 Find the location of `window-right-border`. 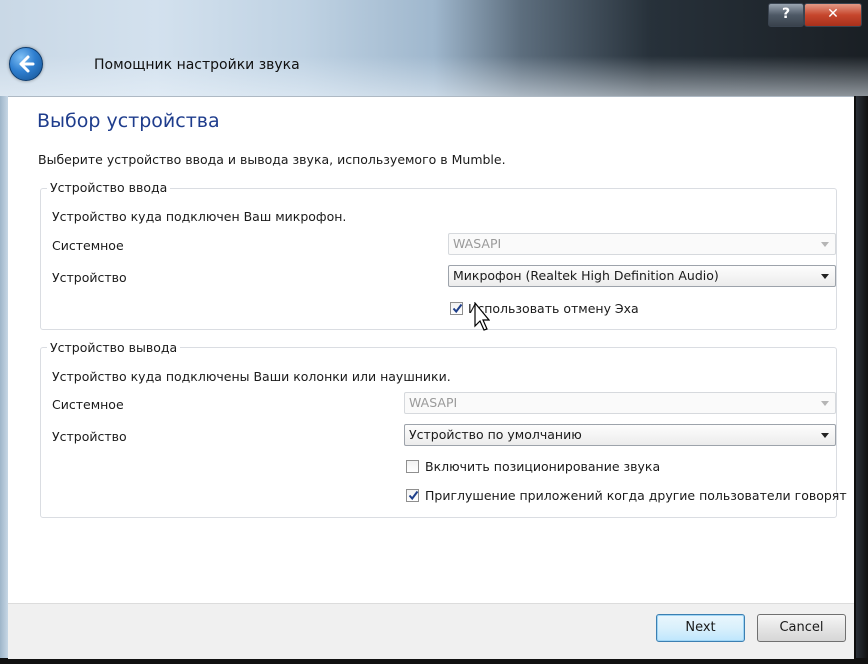

window-right-border is located at coordinates (862, 380).